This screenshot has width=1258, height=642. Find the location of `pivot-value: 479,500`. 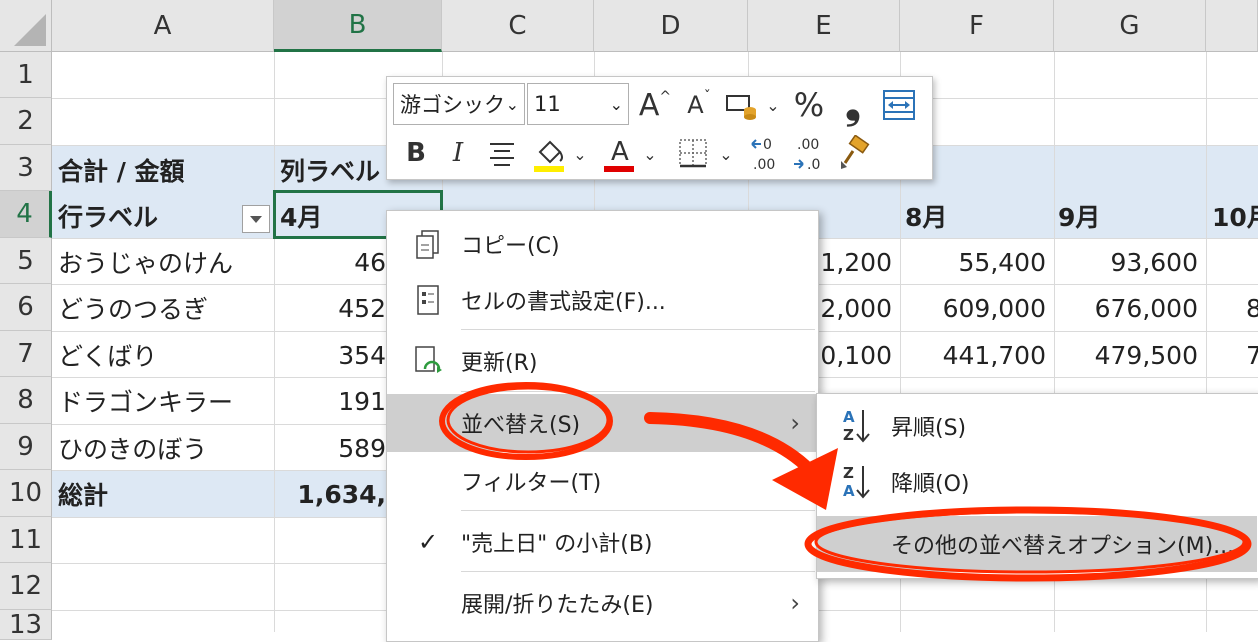

pivot-value: 479,500 is located at coordinates (1130, 355).